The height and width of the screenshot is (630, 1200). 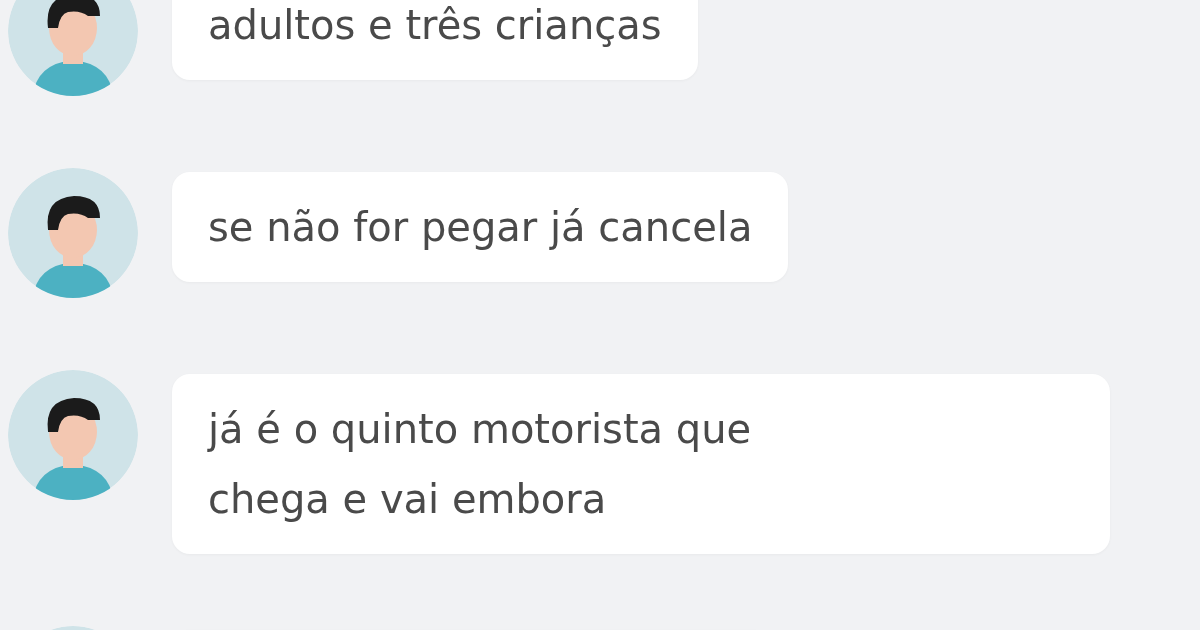 What do you see at coordinates (435, 25) in the screenshot?
I see `message-text: adultos e três crianças` at bounding box center [435, 25].